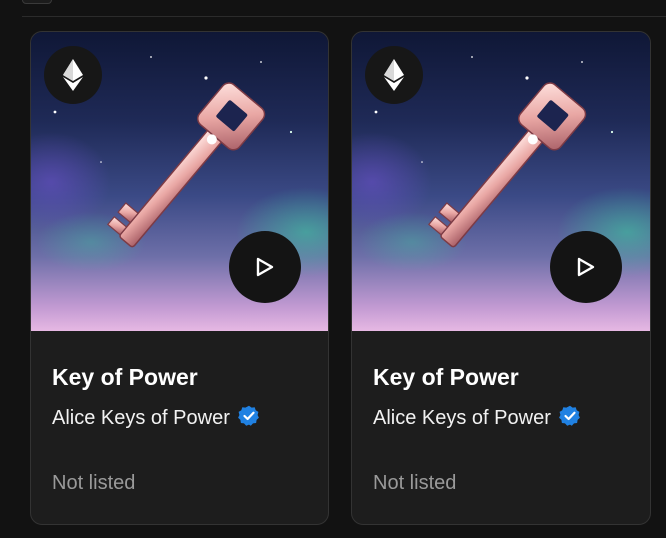 The width and height of the screenshot is (666, 538). What do you see at coordinates (333, 8) in the screenshot?
I see `top-toolbar` at bounding box center [333, 8].